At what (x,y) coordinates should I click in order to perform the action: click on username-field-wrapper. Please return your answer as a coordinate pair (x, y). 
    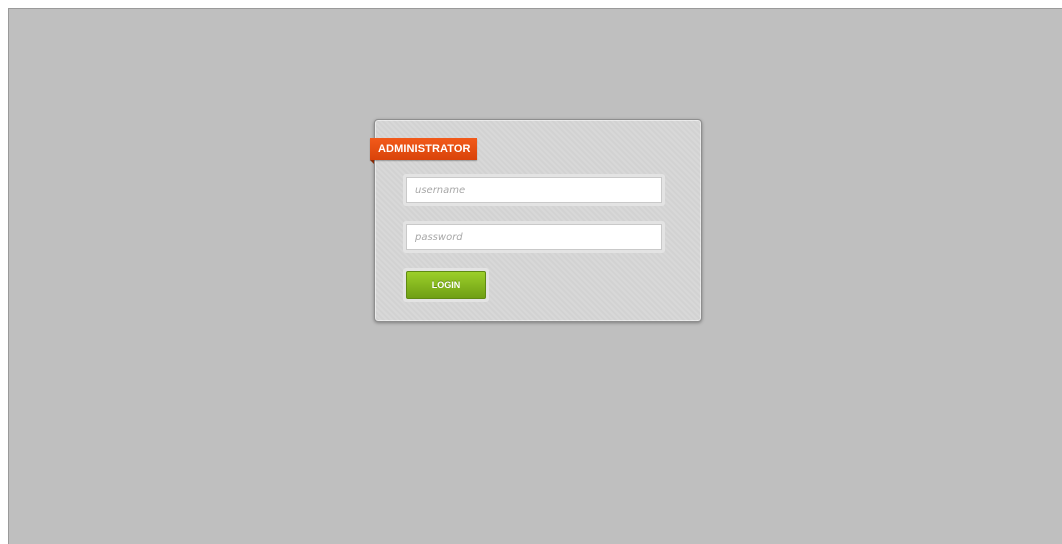
    Looking at the image, I should click on (534, 190).